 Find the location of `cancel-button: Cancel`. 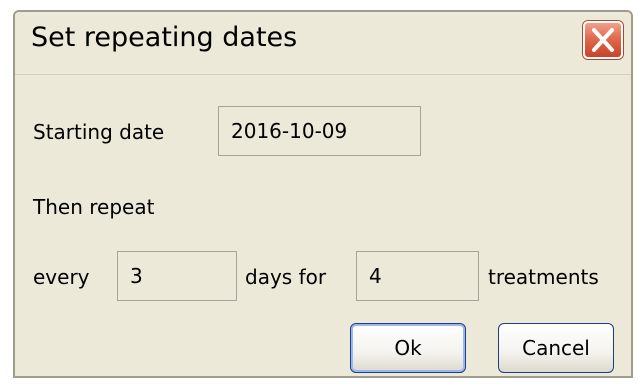

cancel-button: Cancel is located at coordinates (556, 348).